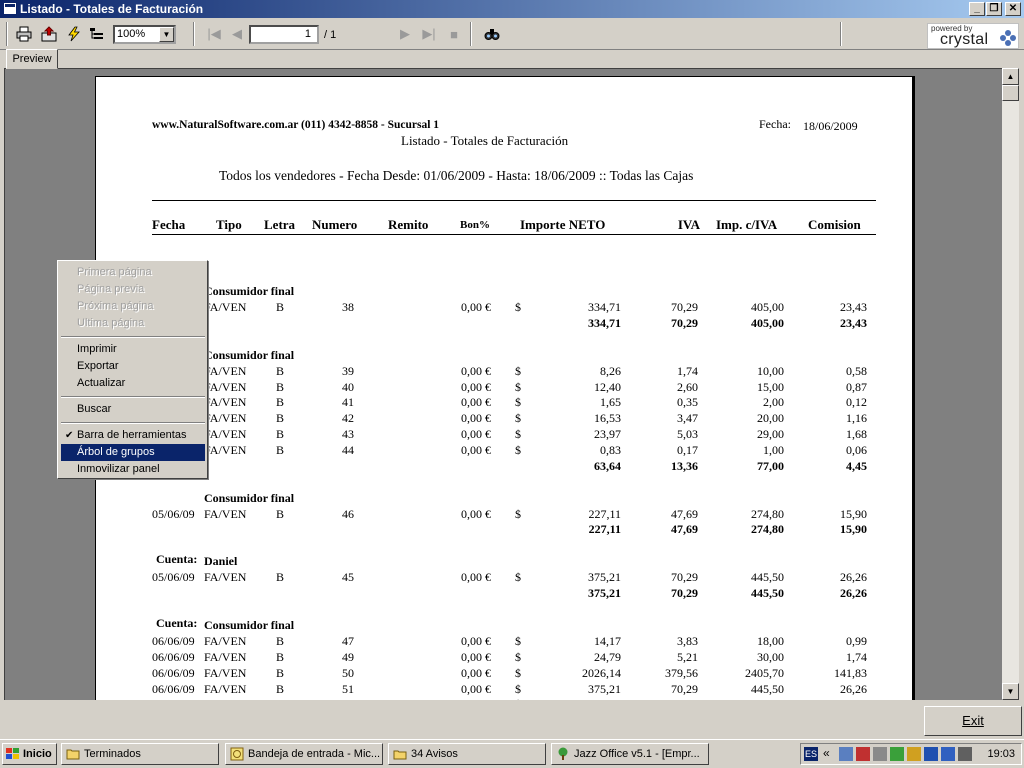 This screenshot has height=768, width=1024. What do you see at coordinates (770, 418) in the screenshot?
I see `cell-civa: 20,00` at bounding box center [770, 418].